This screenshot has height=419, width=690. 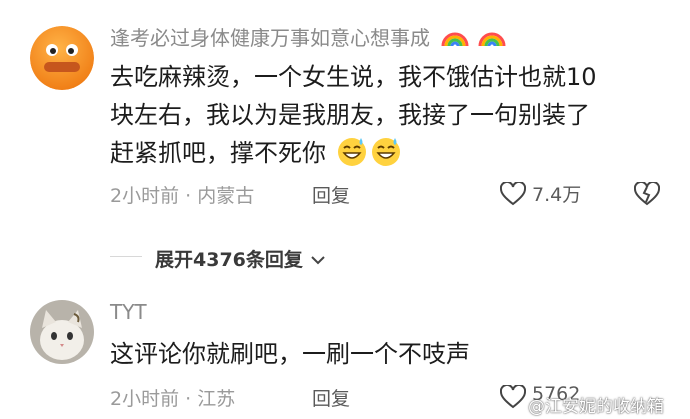 I want to click on comment-text: 这评论你就刷吧，一刷一个不吱声, so click(x=390, y=354).